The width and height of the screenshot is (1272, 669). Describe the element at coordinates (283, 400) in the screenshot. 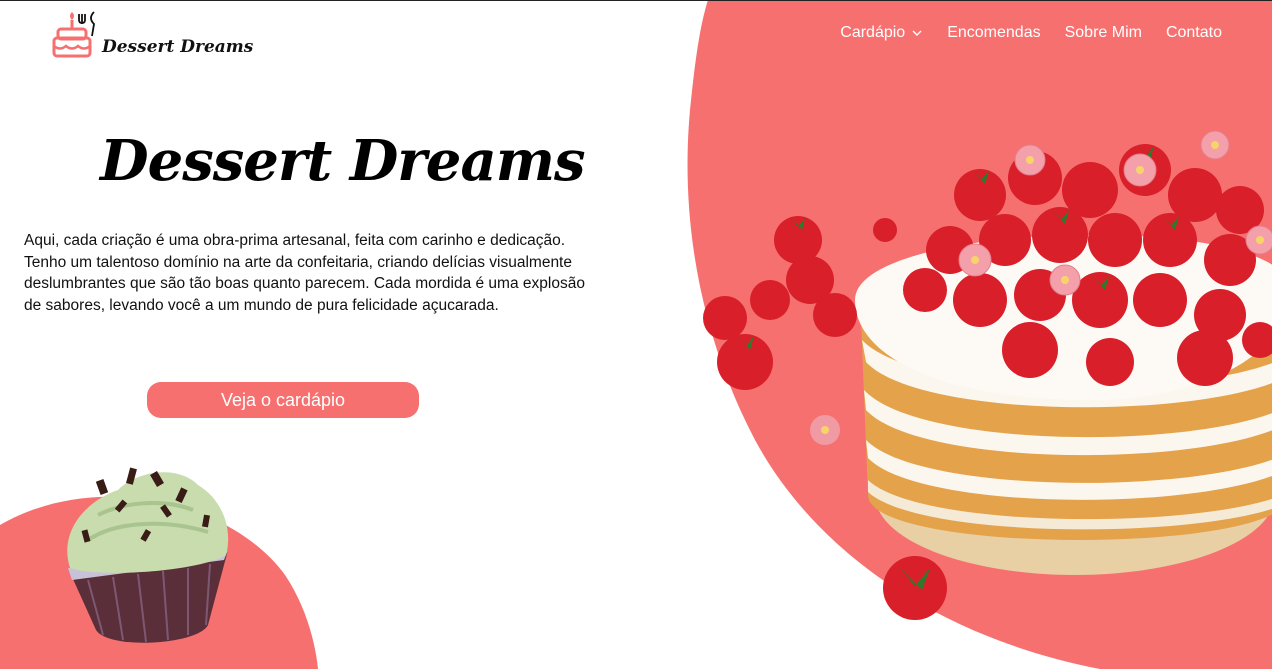

I see `view-menu-button: Veja o cardápio` at that location.